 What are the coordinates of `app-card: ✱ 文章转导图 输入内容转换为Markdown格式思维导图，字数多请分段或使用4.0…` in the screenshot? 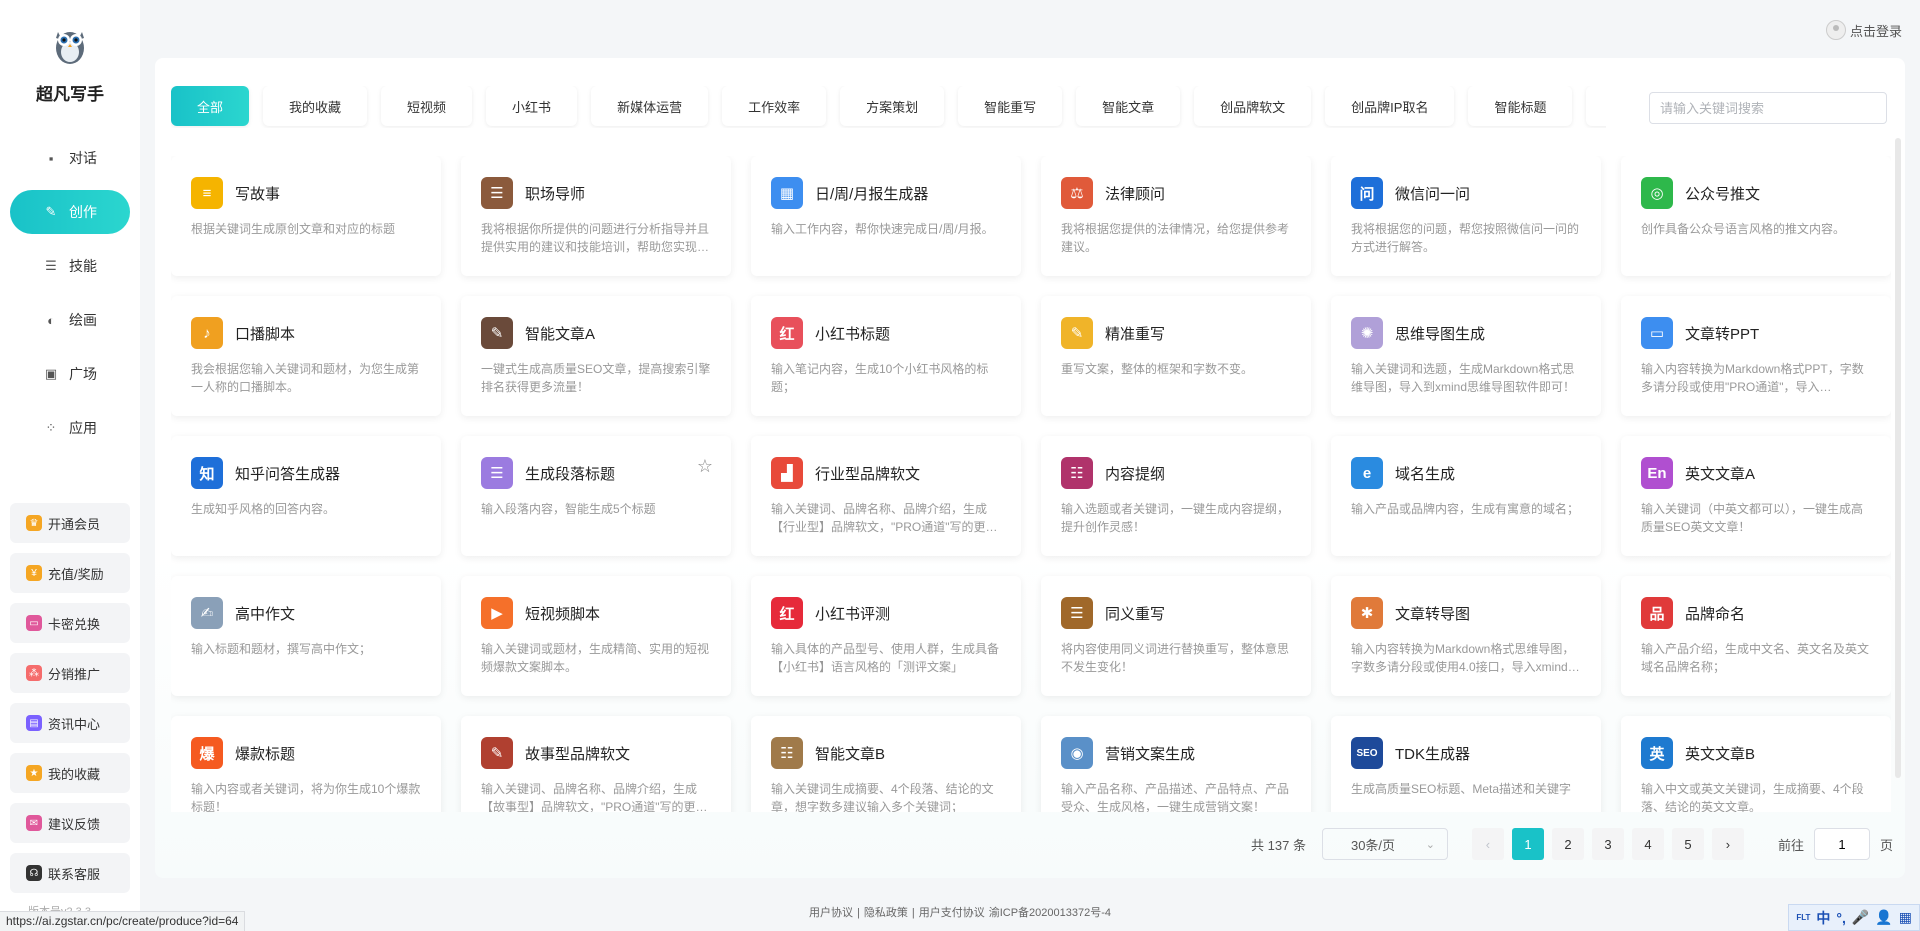 It's located at (1466, 636).